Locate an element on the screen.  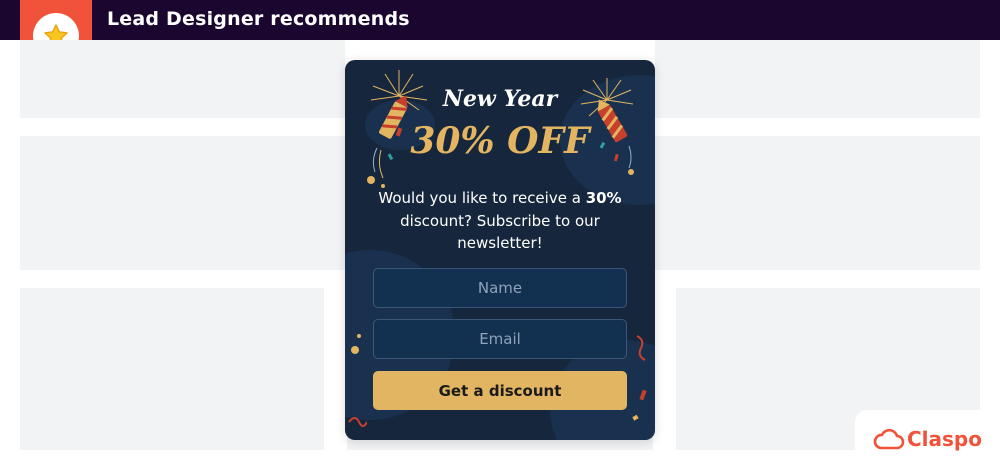
description-text: Would you like to receive a is located at coordinates (479, 198).